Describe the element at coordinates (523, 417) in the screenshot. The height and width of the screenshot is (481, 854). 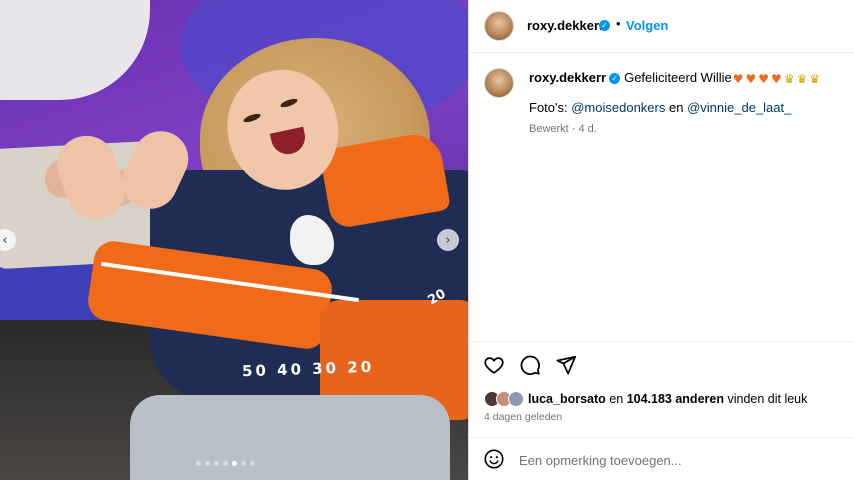
I see `post-timestamp: 4 dagen geleden` at that location.